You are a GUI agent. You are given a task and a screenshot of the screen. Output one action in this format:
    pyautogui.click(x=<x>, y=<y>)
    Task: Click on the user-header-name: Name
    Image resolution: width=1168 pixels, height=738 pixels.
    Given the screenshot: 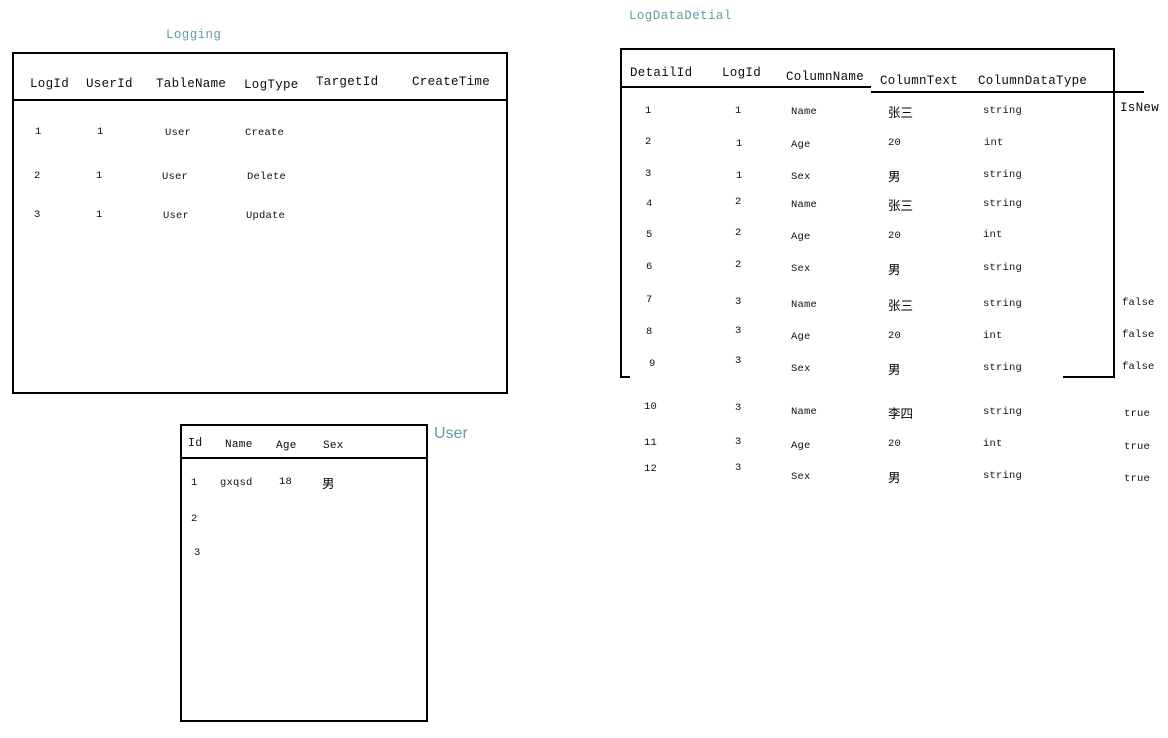 What is the action you would take?
    pyautogui.click(x=239, y=445)
    